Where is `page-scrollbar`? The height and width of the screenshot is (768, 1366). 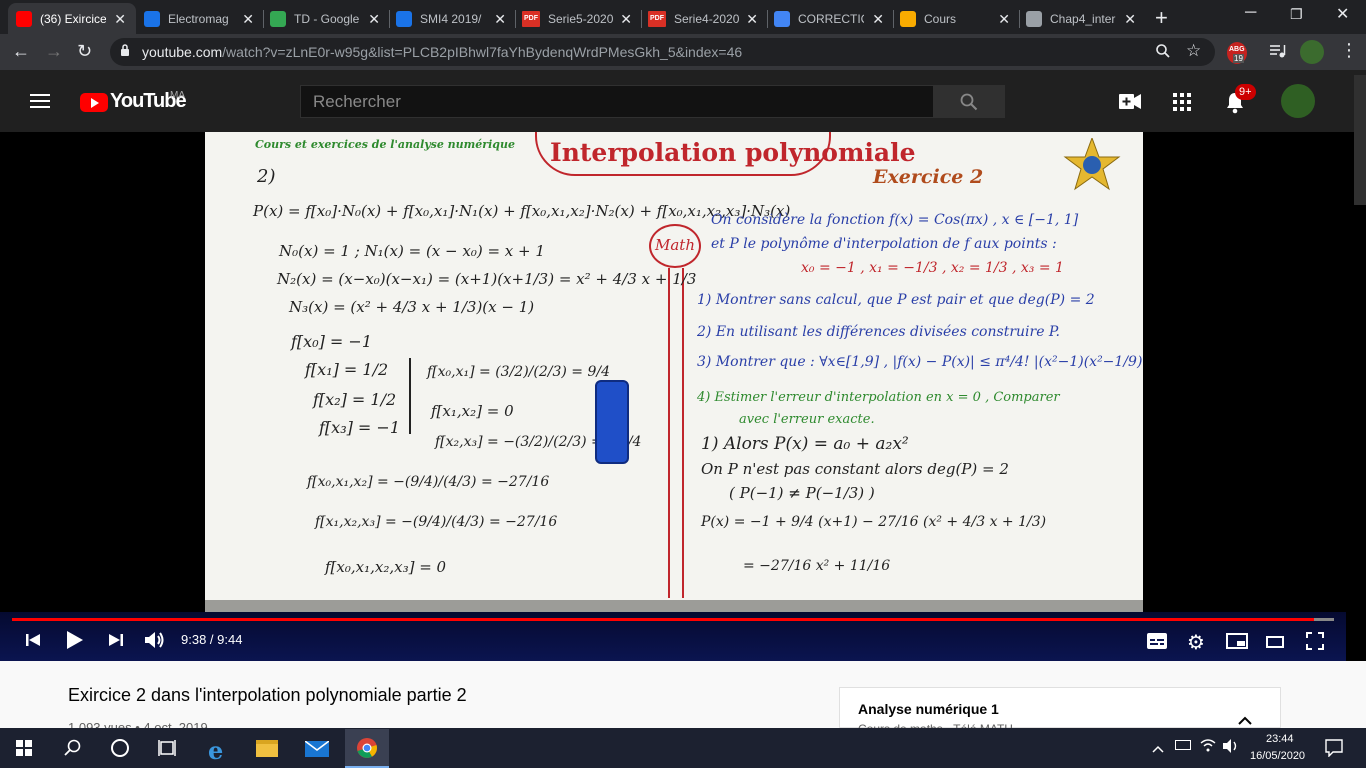 page-scrollbar is located at coordinates (1360, 140).